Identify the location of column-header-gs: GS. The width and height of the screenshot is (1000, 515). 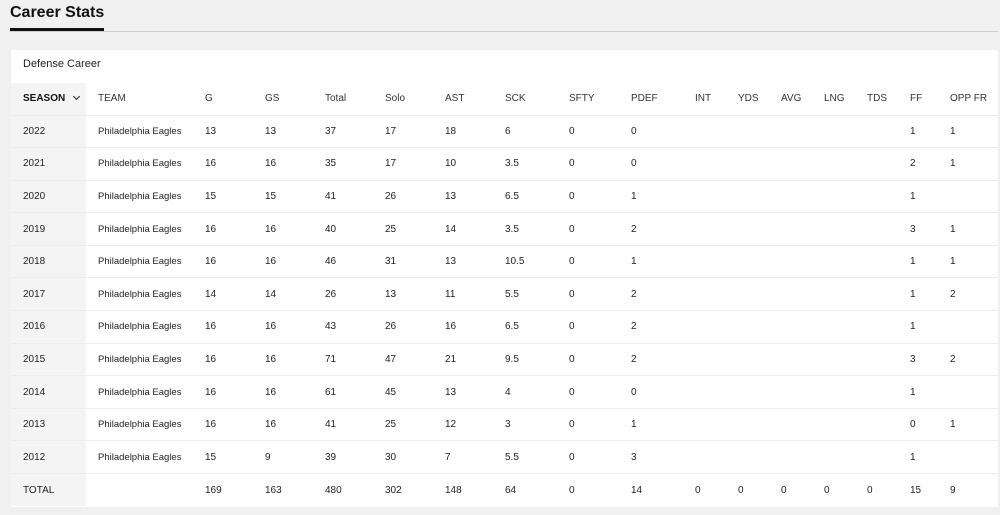
(283, 99).